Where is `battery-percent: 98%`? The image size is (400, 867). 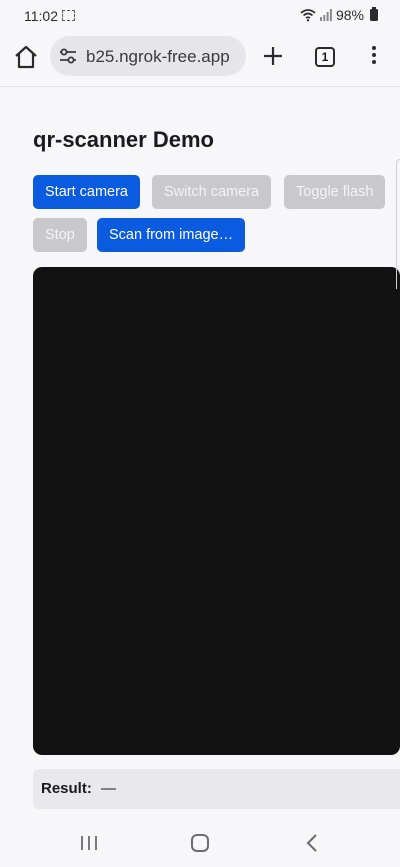
battery-percent: 98% is located at coordinates (349, 15).